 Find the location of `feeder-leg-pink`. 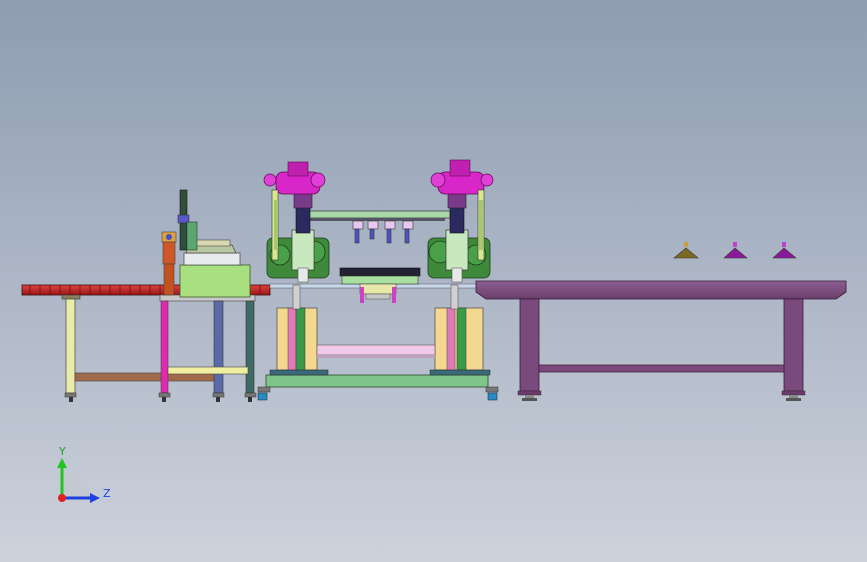

feeder-leg-pink is located at coordinates (164, 347).